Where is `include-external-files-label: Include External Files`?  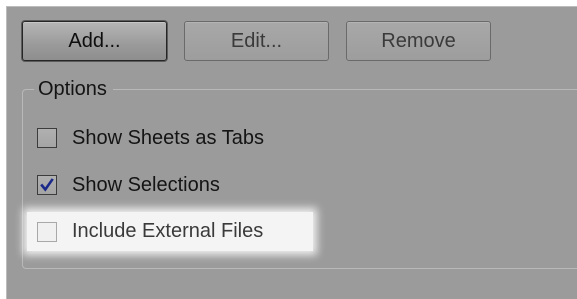
include-external-files-label: Include External Files is located at coordinates (168, 231).